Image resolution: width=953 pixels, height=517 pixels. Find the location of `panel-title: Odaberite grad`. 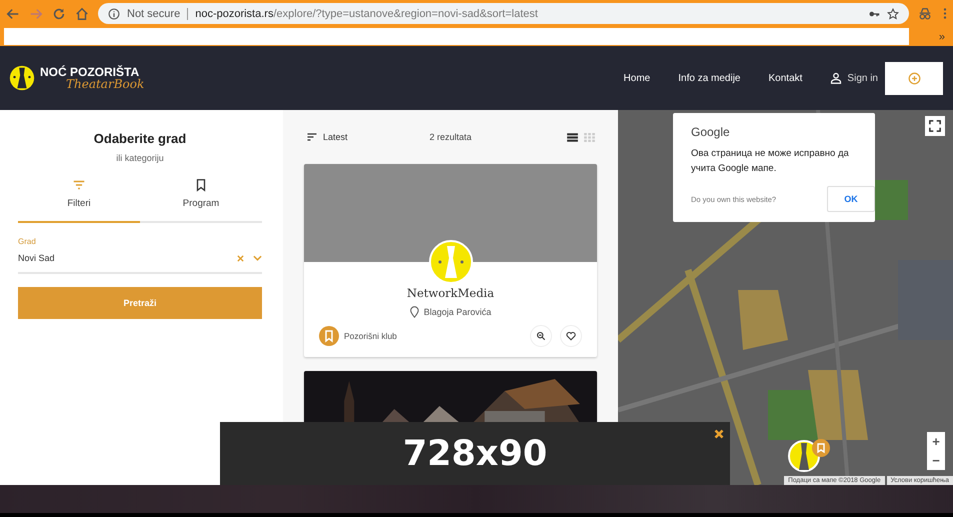

panel-title: Odaberite grad is located at coordinates (140, 138).